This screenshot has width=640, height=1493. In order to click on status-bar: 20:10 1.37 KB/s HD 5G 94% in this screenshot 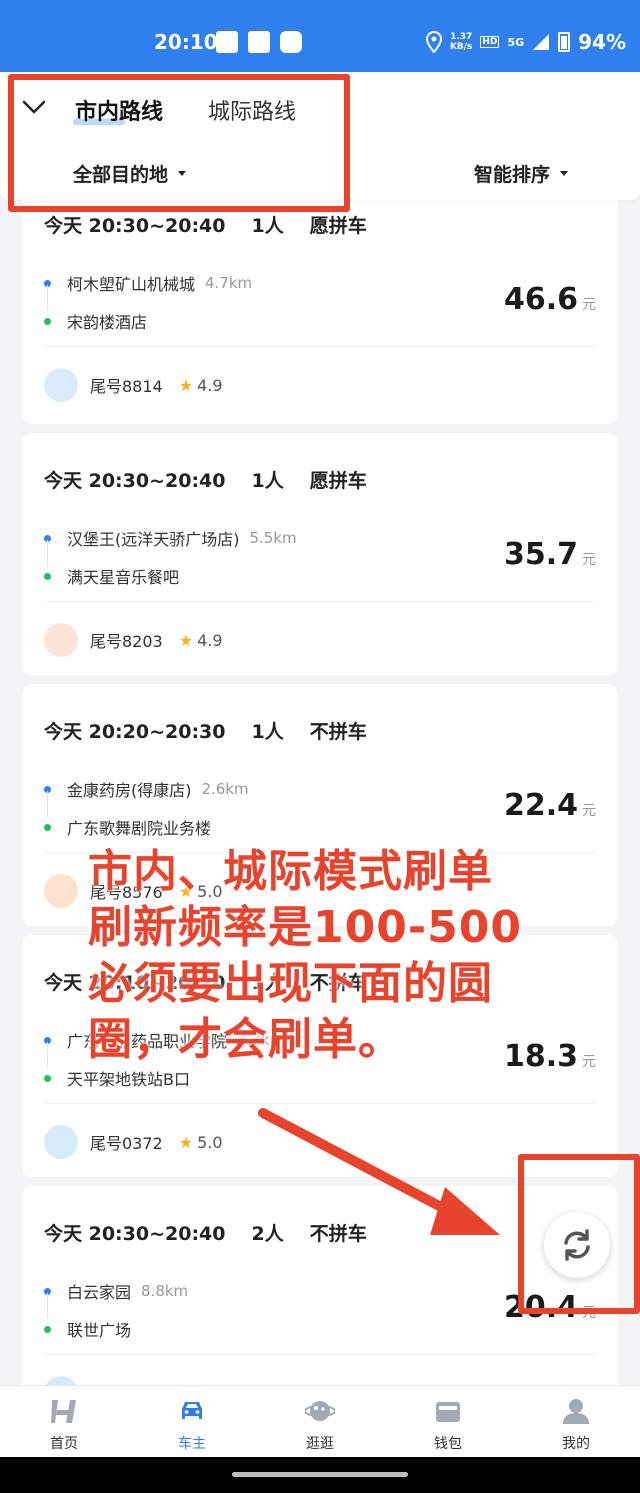, I will do `click(320, 36)`.